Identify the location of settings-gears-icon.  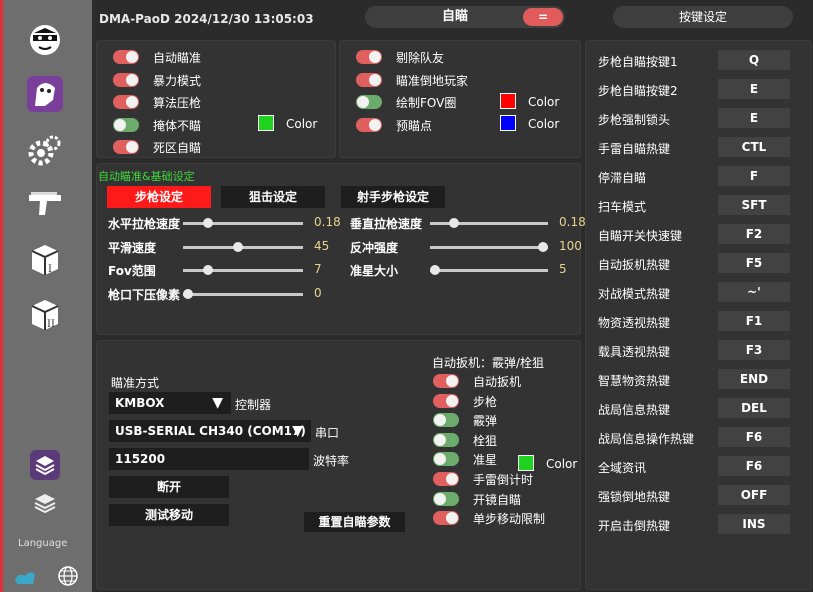
(45, 150).